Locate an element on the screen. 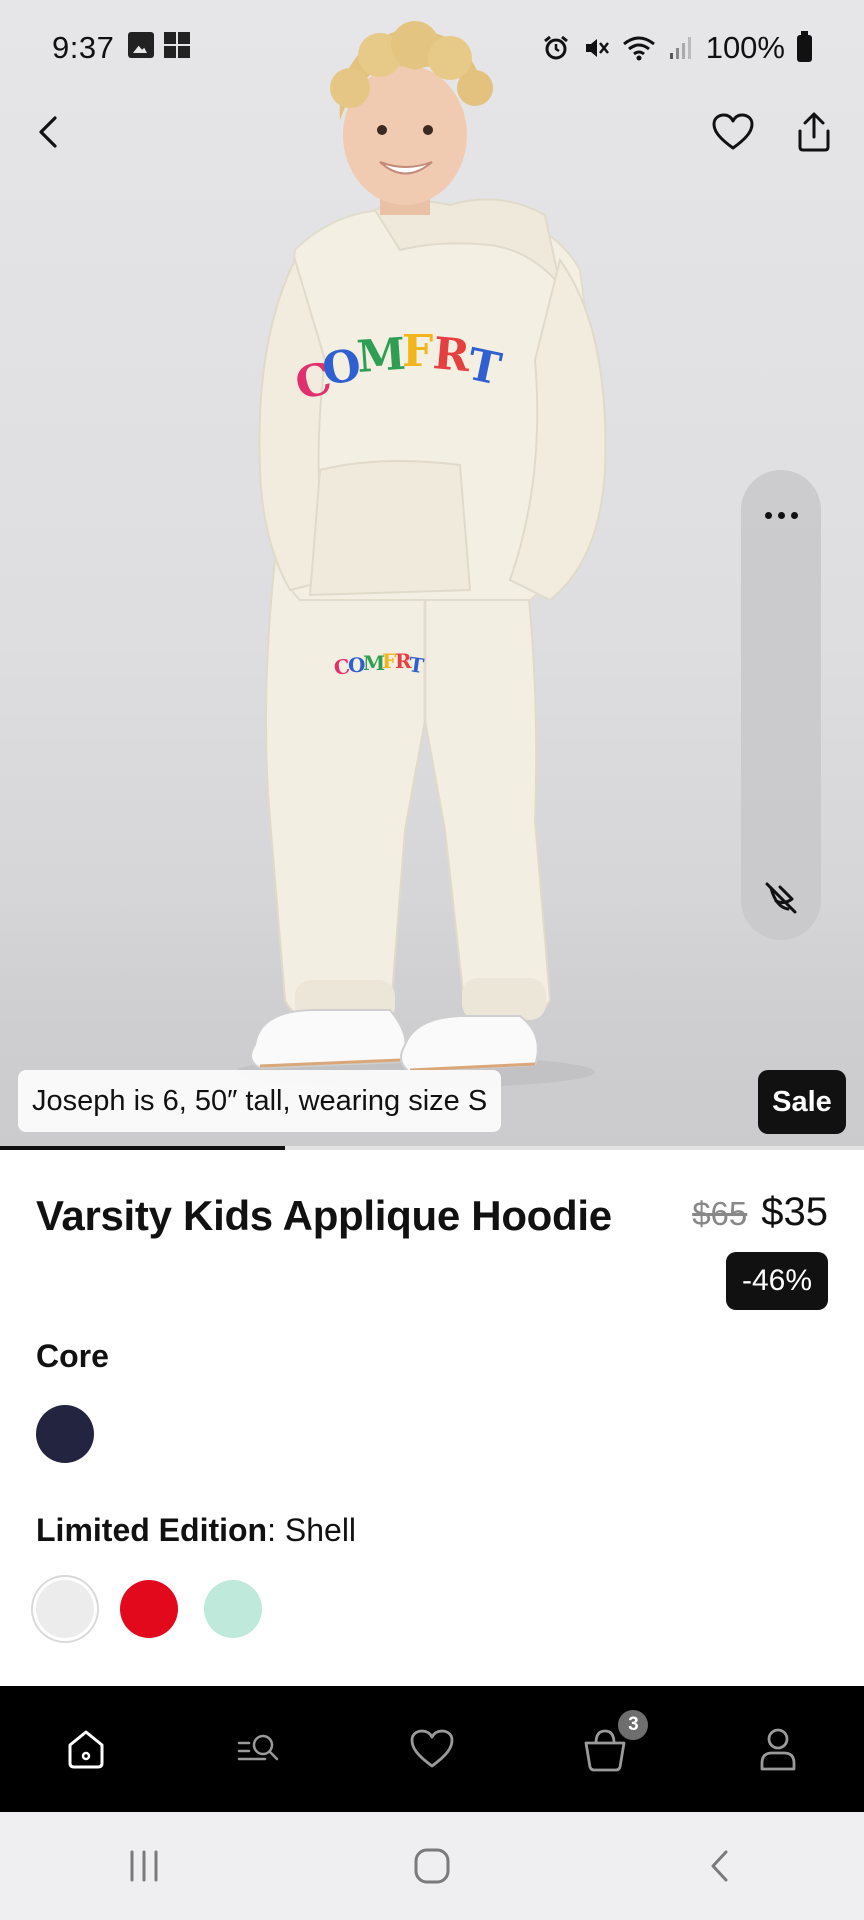 The width and height of the screenshot is (864, 1920). video-off-button is located at coordinates (781, 898).